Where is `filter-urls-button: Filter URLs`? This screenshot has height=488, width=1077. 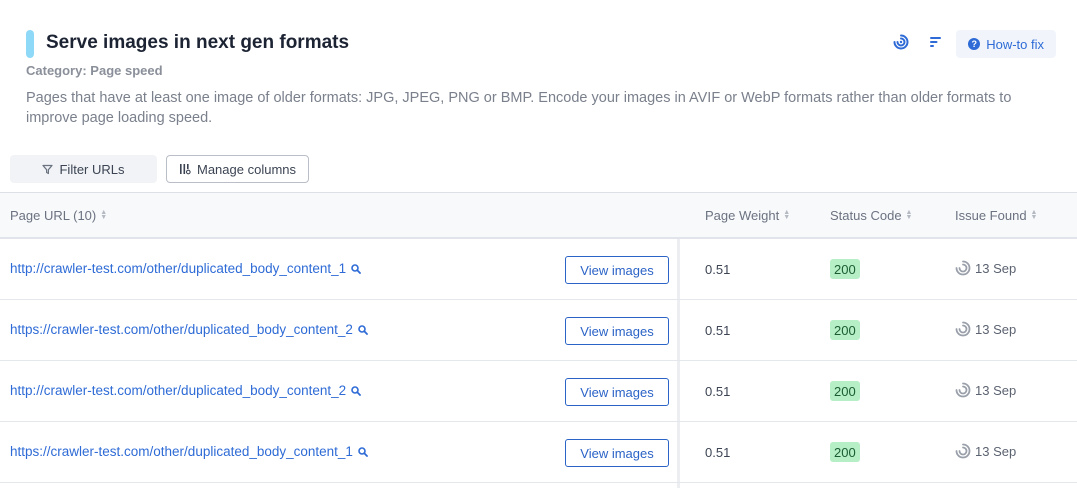 filter-urls-button: Filter URLs is located at coordinates (83, 169).